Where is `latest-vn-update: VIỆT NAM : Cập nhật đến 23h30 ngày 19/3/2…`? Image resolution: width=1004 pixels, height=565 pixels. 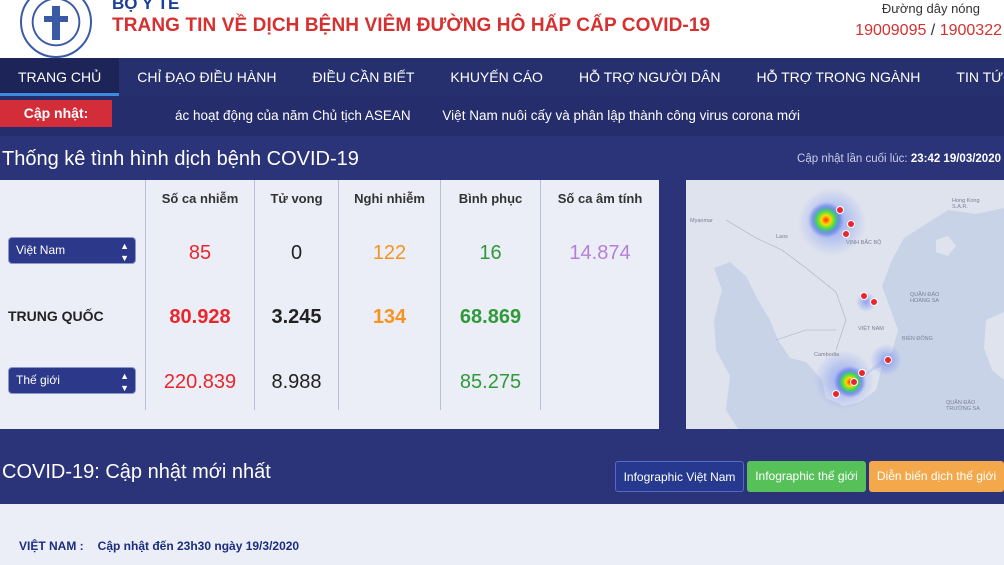 latest-vn-update: VIỆT NAM : Cập nhật đến 23h30 ngày 19/3/2… is located at coordinates (159, 546).